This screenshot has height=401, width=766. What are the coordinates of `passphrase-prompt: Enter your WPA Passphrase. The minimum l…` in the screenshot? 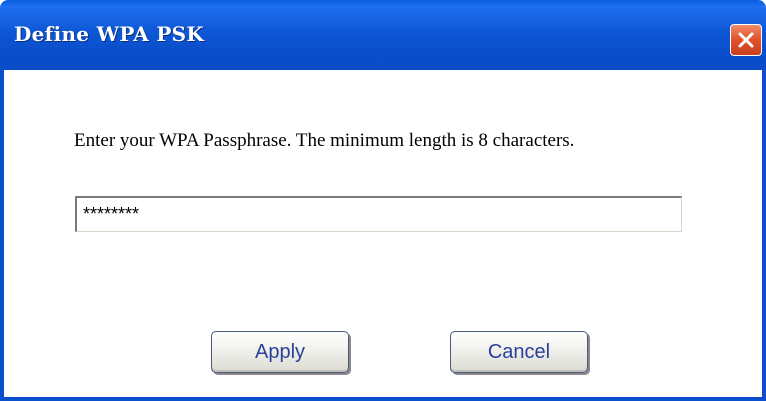 It's located at (324, 140).